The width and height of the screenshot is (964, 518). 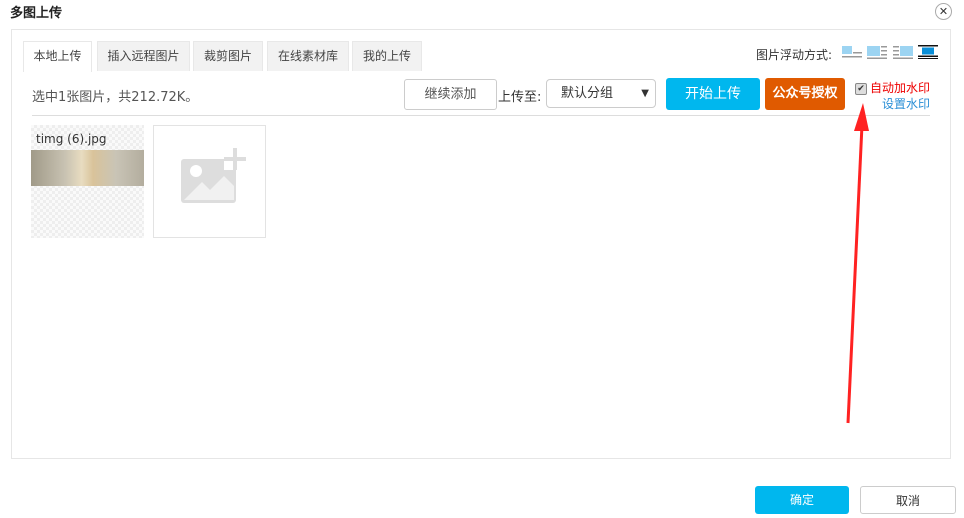 I want to click on add-image-button, so click(x=209, y=181).